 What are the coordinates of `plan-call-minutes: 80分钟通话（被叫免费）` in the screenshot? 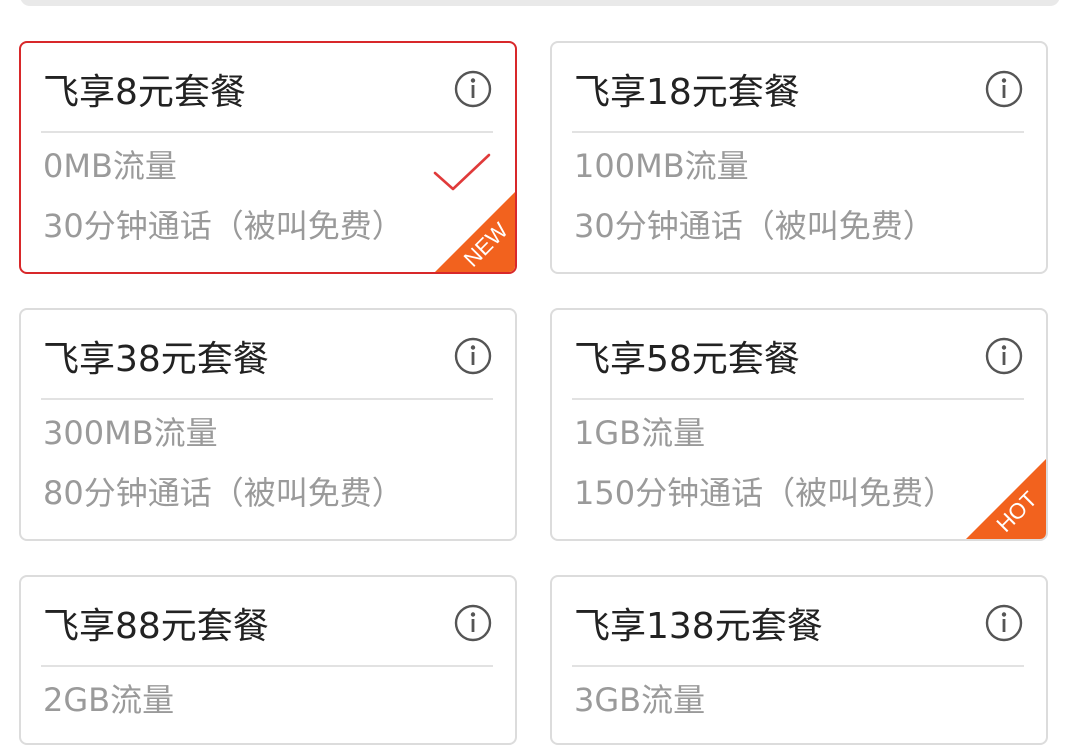 It's located at (223, 493).